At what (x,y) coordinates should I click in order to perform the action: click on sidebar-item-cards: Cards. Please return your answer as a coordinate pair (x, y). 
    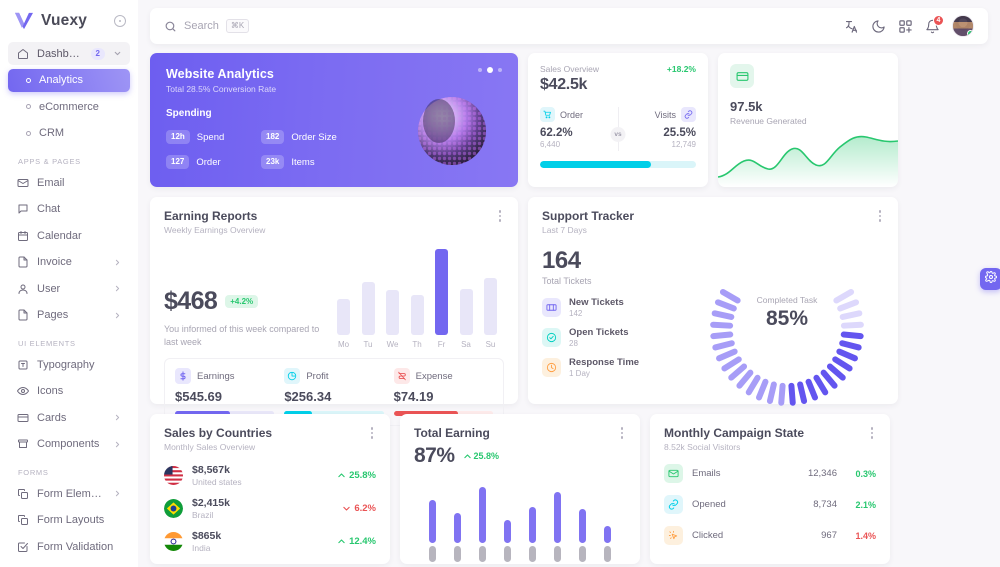
    Looking at the image, I should click on (69, 417).